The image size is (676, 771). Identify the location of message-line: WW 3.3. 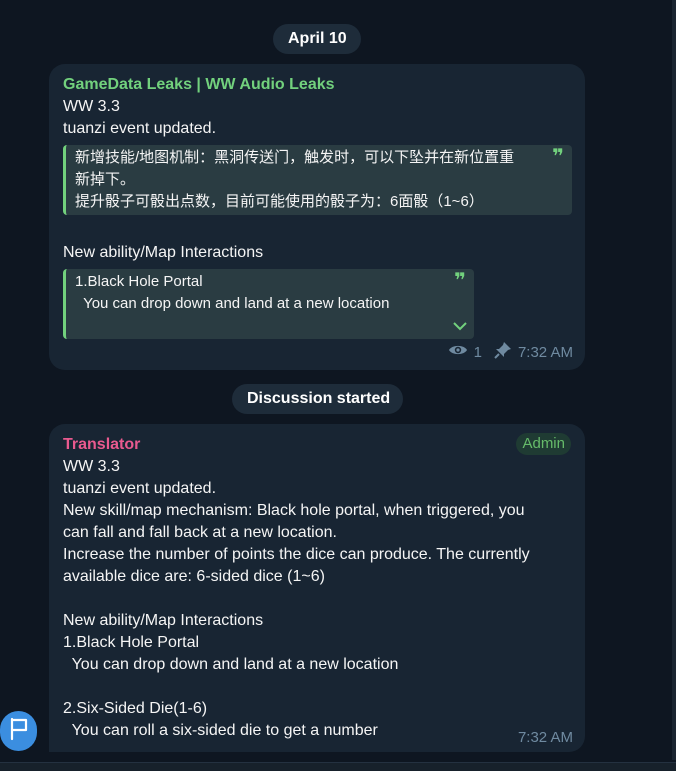
(91, 466).